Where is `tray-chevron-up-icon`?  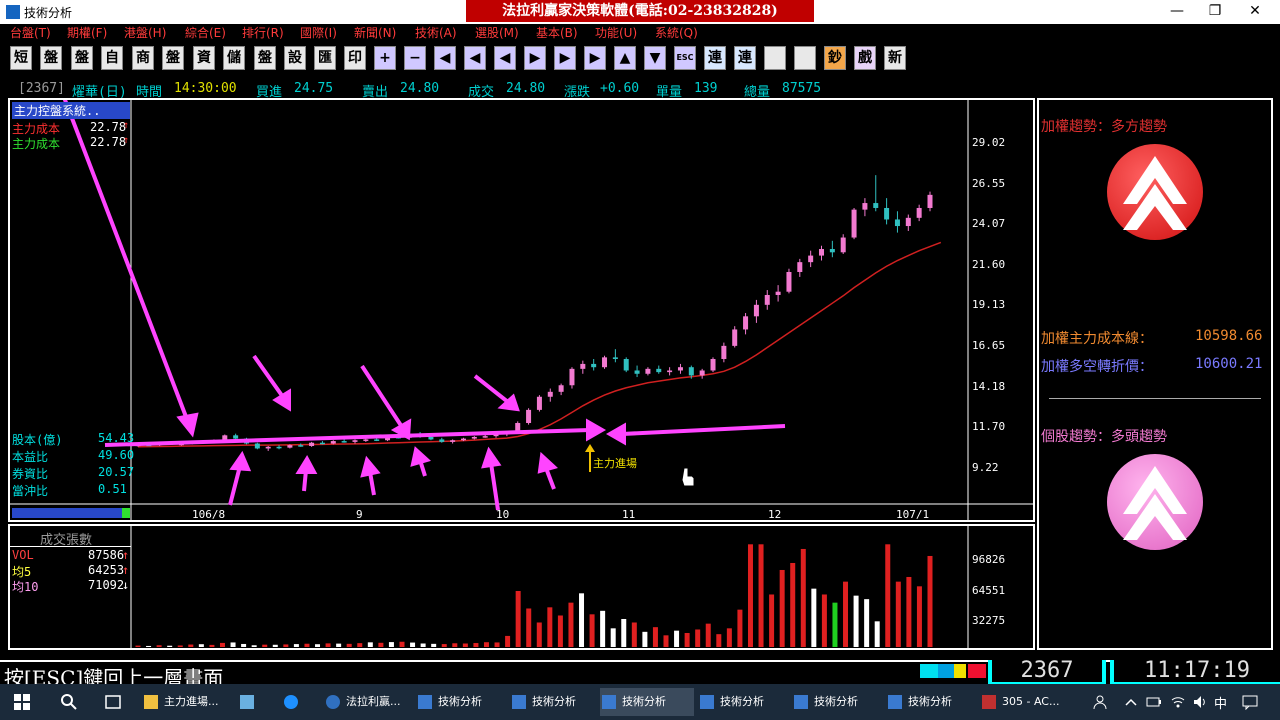
tray-chevron-up-icon is located at coordinates (1131, 702).